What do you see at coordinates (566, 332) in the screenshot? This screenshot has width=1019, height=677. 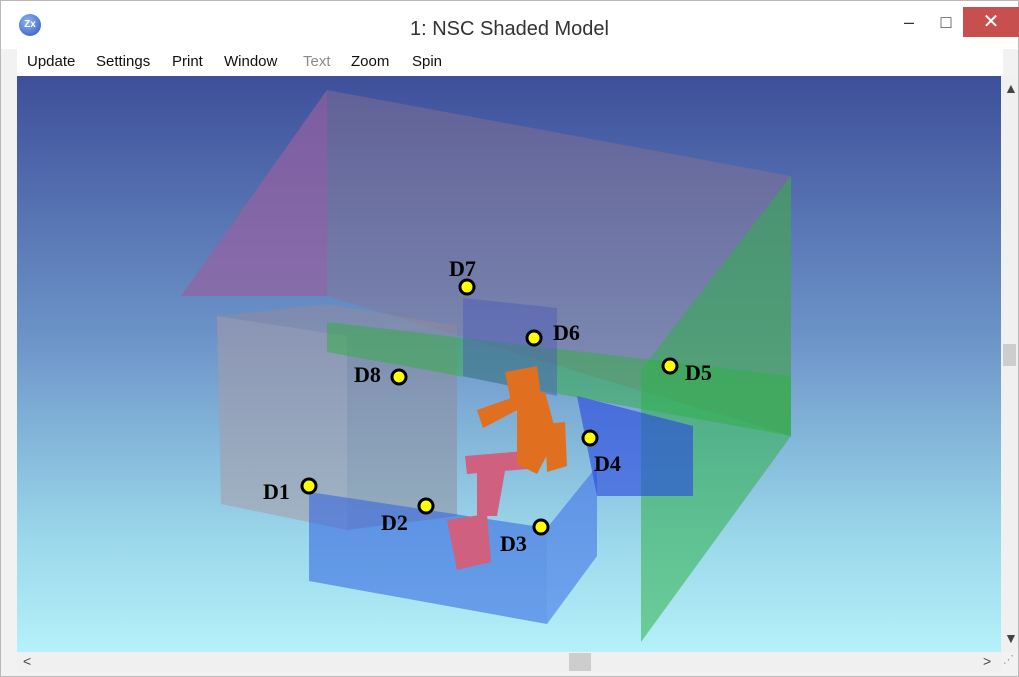 I see `detector-d6-label: D6` at bounding box center [566, 332].